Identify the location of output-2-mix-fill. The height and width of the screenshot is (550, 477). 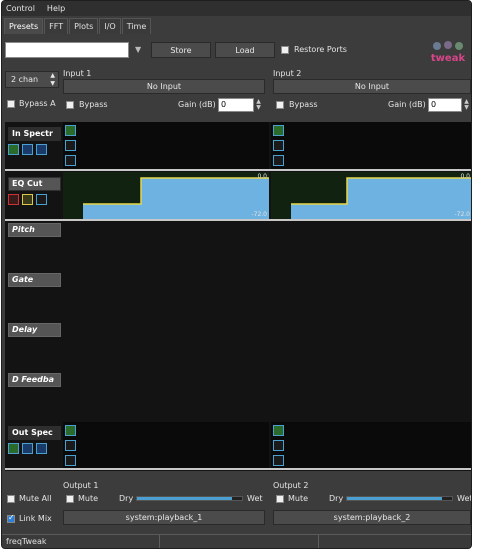
(394, 498).